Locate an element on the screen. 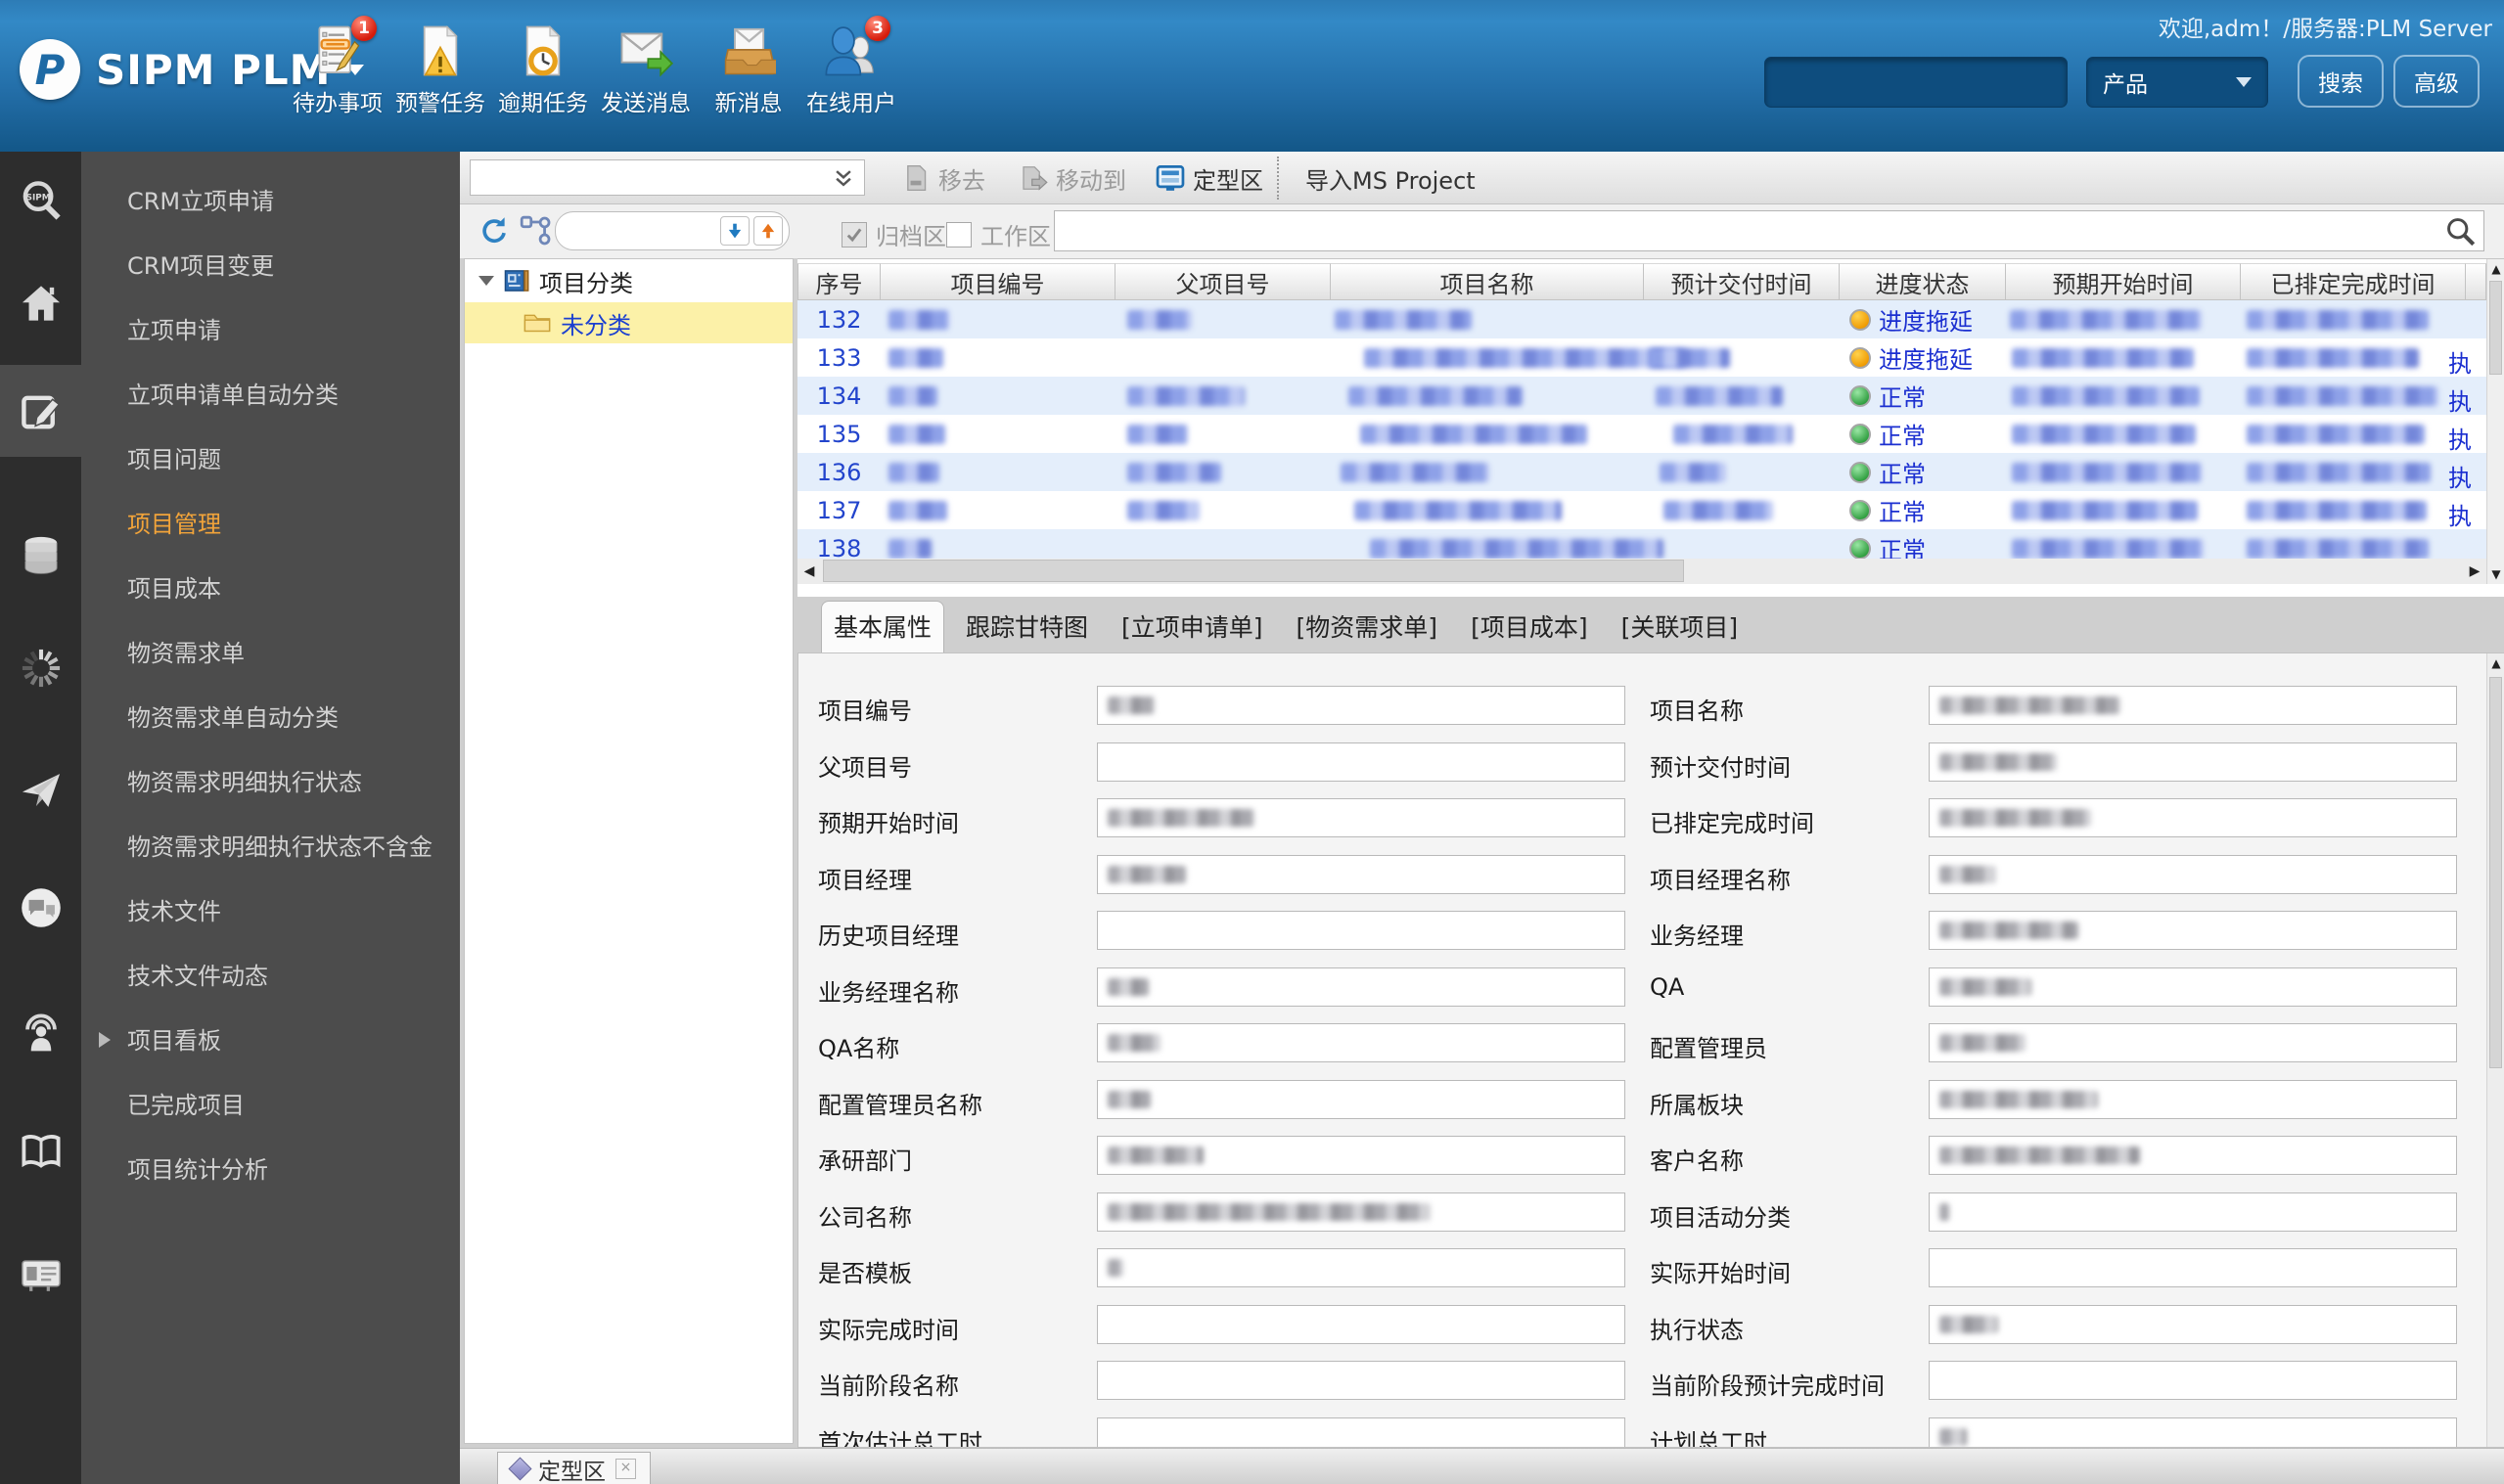  toolbar-item-warning-task: 预警任务 is located at coordinates (440, 70).